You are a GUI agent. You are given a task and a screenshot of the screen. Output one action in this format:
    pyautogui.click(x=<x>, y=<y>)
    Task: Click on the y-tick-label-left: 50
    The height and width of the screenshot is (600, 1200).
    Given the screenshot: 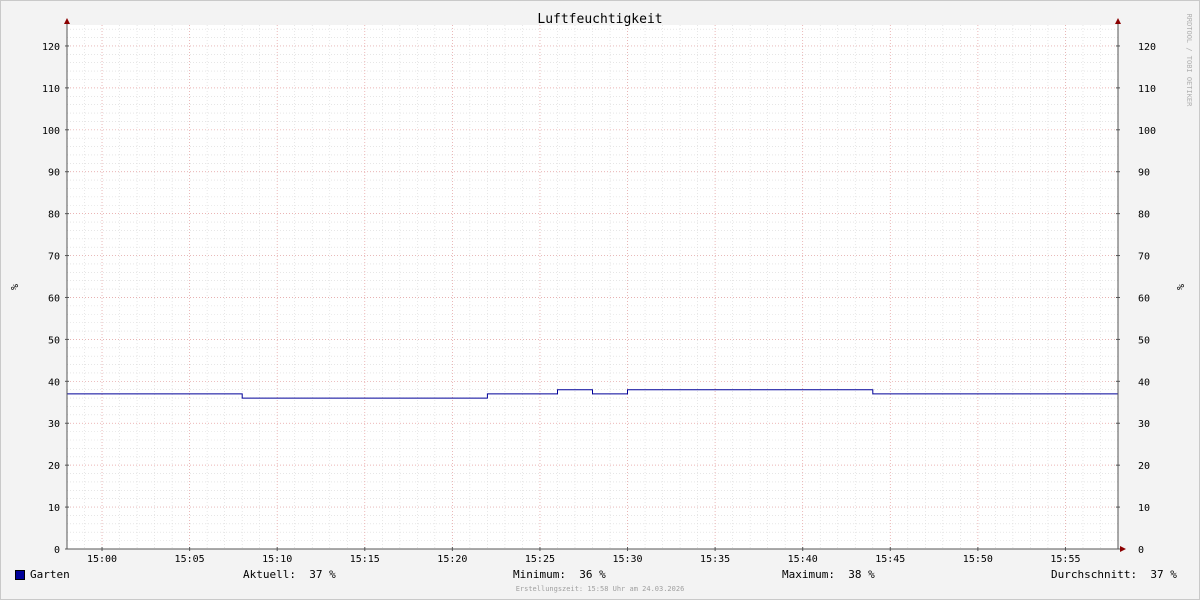 What is the action you would take?
    pyautogui.click(x=54, y=340)
    